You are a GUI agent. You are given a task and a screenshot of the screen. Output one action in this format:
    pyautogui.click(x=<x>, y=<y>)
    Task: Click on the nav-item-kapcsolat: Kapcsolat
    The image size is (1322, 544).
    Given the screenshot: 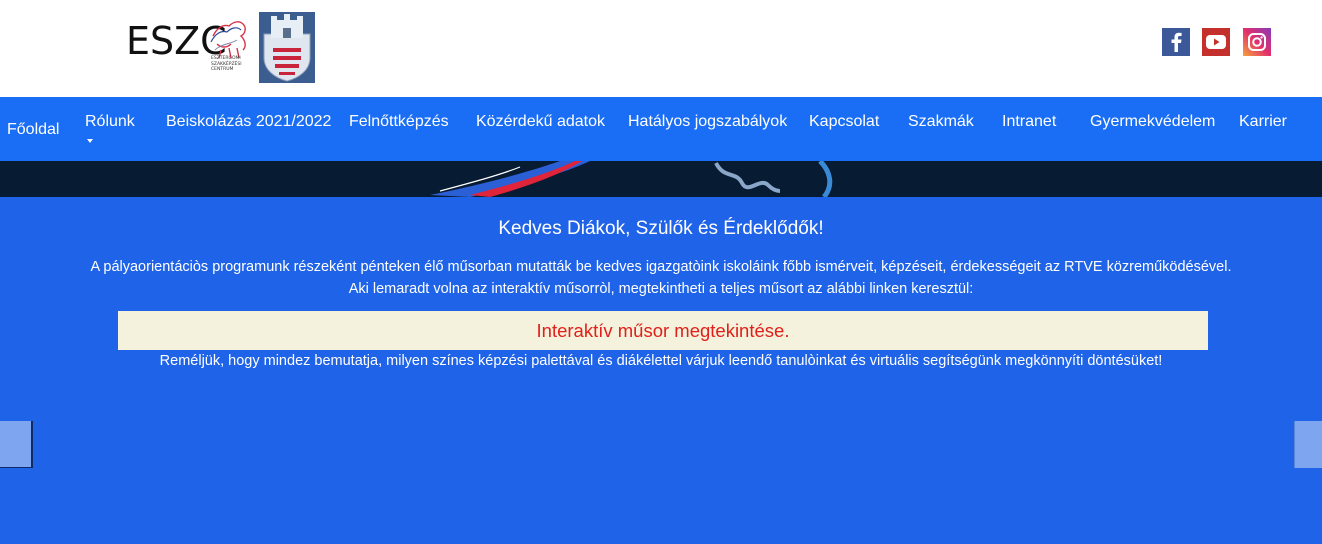 What is the action you would take?
    pyautogui.click(x=844, y=122)
    